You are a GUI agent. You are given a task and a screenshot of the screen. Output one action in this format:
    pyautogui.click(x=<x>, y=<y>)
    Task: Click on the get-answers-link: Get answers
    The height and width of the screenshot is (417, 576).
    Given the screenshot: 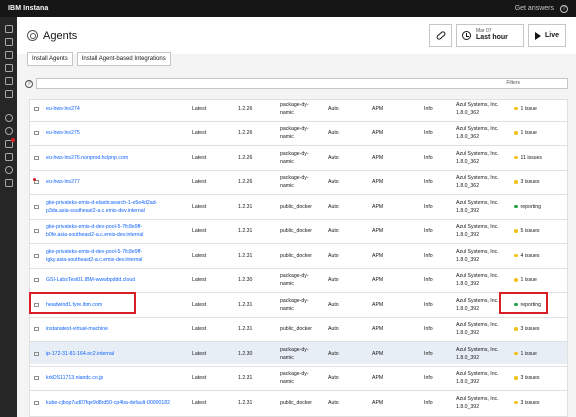 What is the action you would take?
    pyautogui.click(x=534, y=8)
    